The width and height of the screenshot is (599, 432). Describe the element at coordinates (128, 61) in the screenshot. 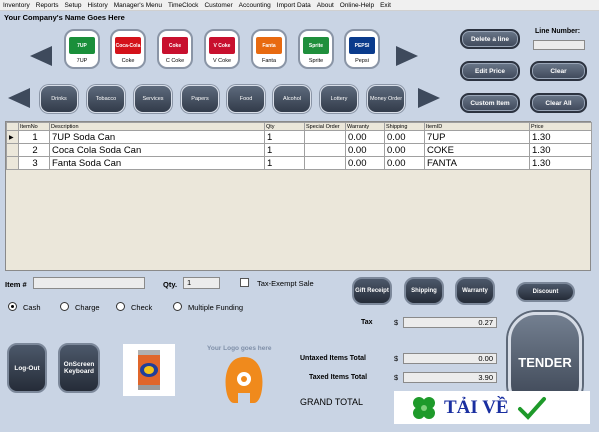

I see `product-label: Coke` at that location.